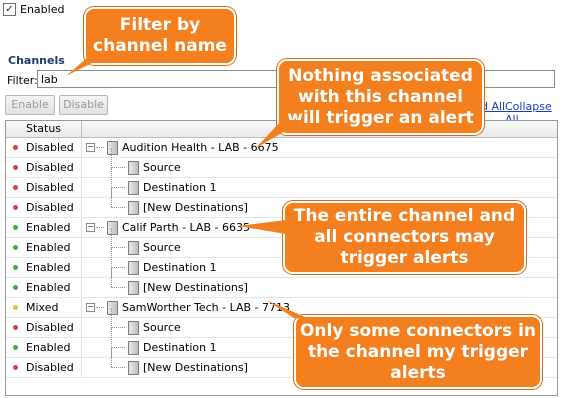 The image size is (566, 398). I want to click on connector-row: Disabled Source, so click(281, 163).